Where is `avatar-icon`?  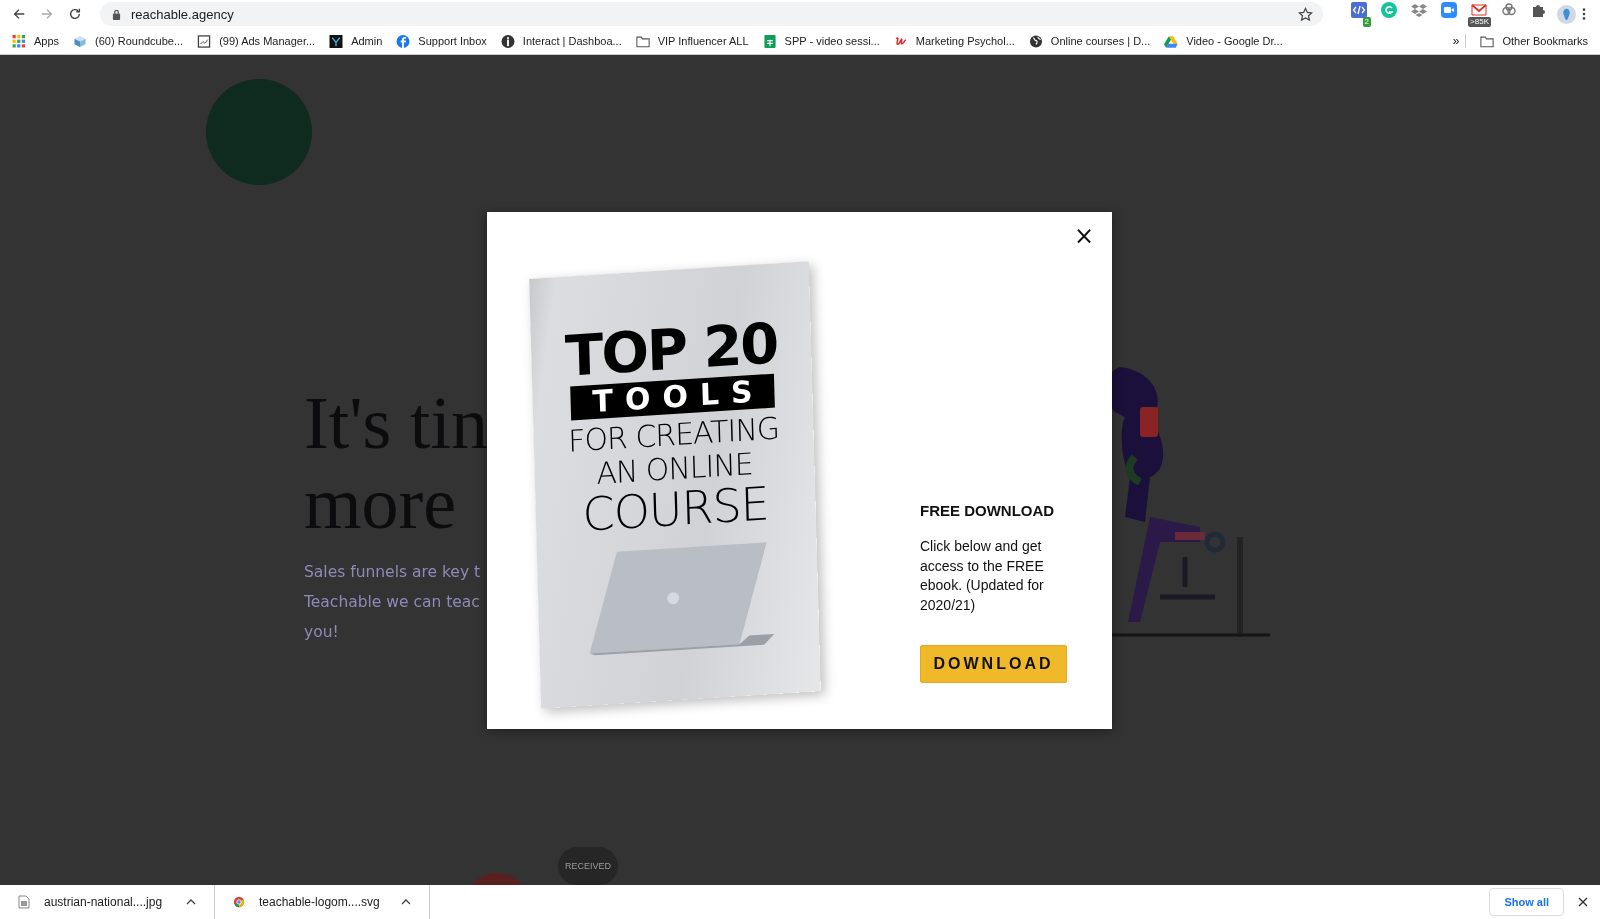
avatar-icon is located at coordinates (1566, 14).